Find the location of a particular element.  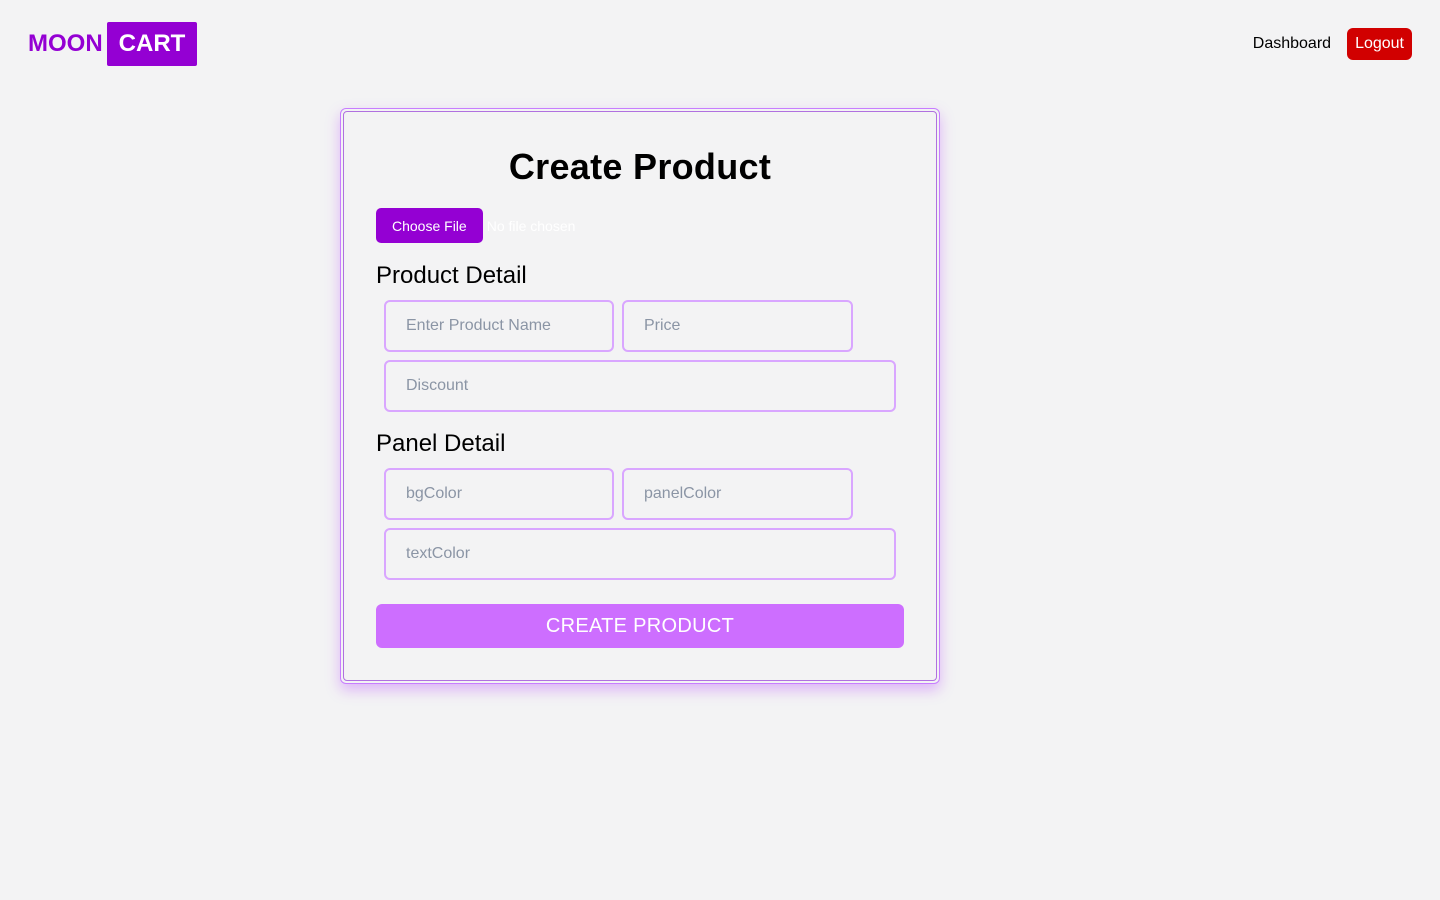

discount-input is located at coordinates (640, 386).